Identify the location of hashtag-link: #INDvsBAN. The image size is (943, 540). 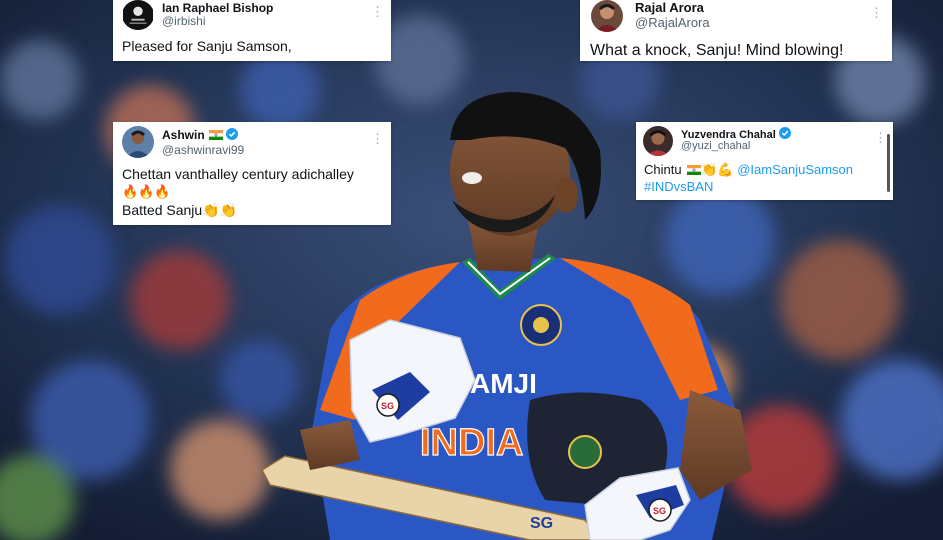
(678, 186).